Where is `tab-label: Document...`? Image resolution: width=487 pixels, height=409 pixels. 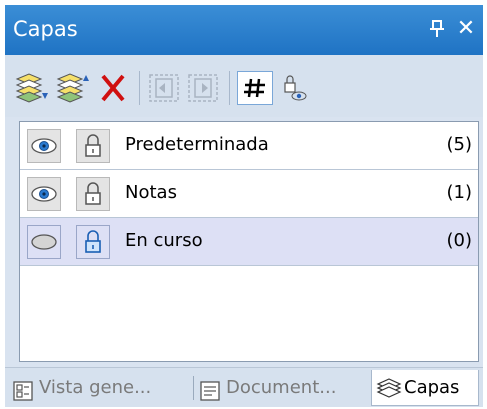 tab-label: Document... is located at coordinates (281, 387).